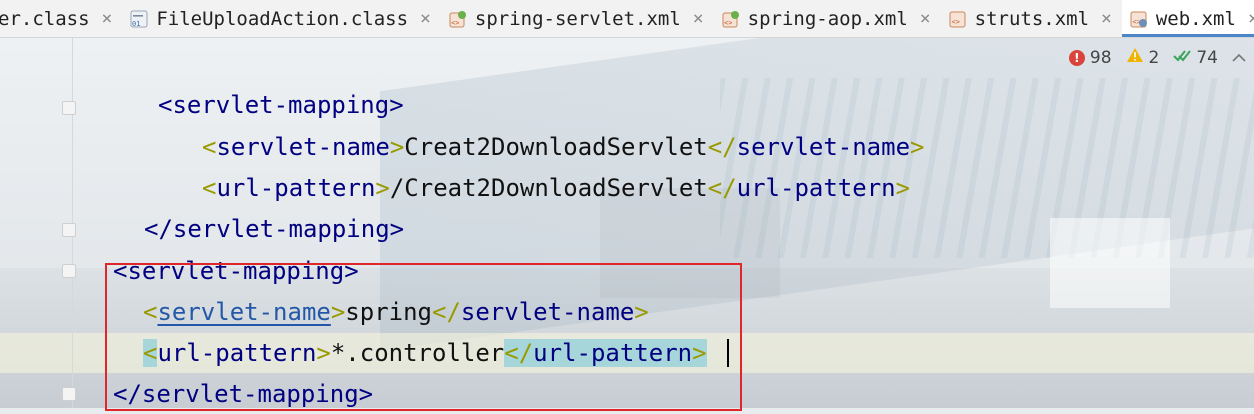  I want to click on tab-label: FileUploadAction.class, so click(282, 18).